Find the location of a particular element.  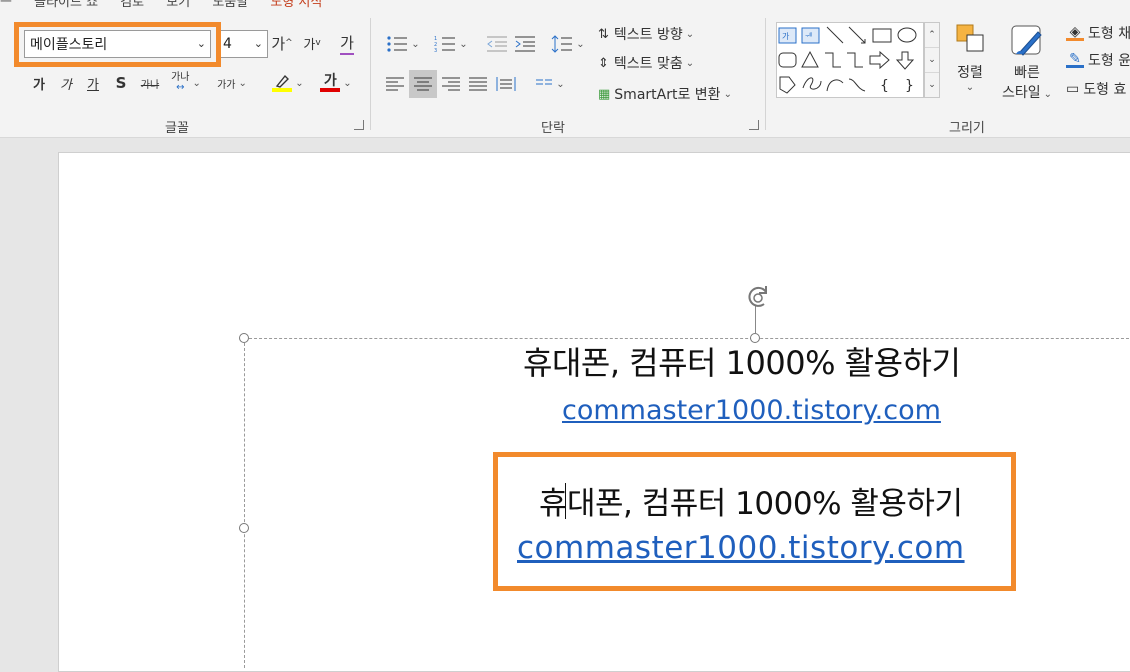

font-color-icon: 가 is located at coordinates (330, 83).